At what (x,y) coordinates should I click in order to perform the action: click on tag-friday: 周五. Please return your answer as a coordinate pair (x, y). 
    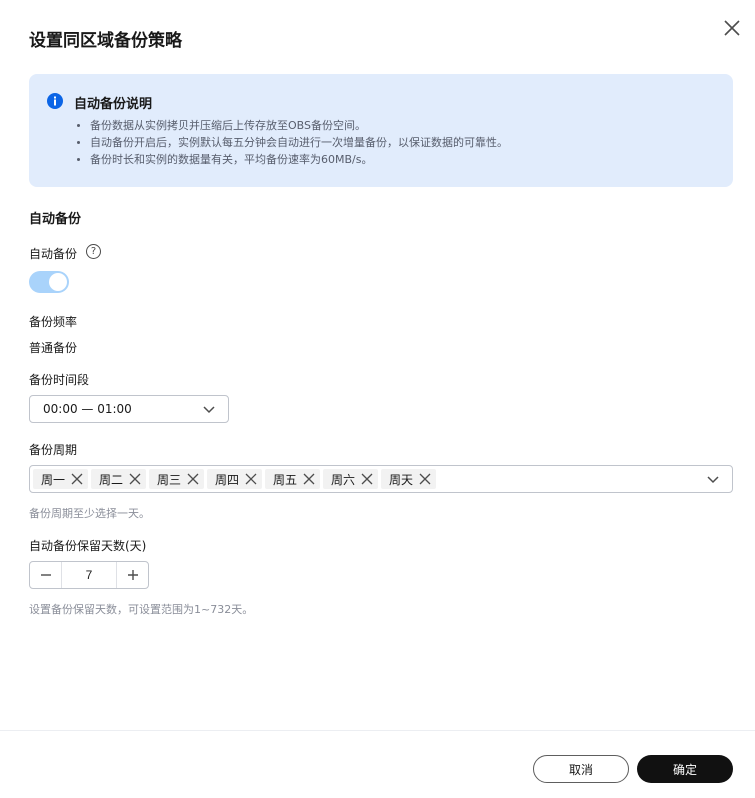
    Looking at the image, I should click on (293, 479).